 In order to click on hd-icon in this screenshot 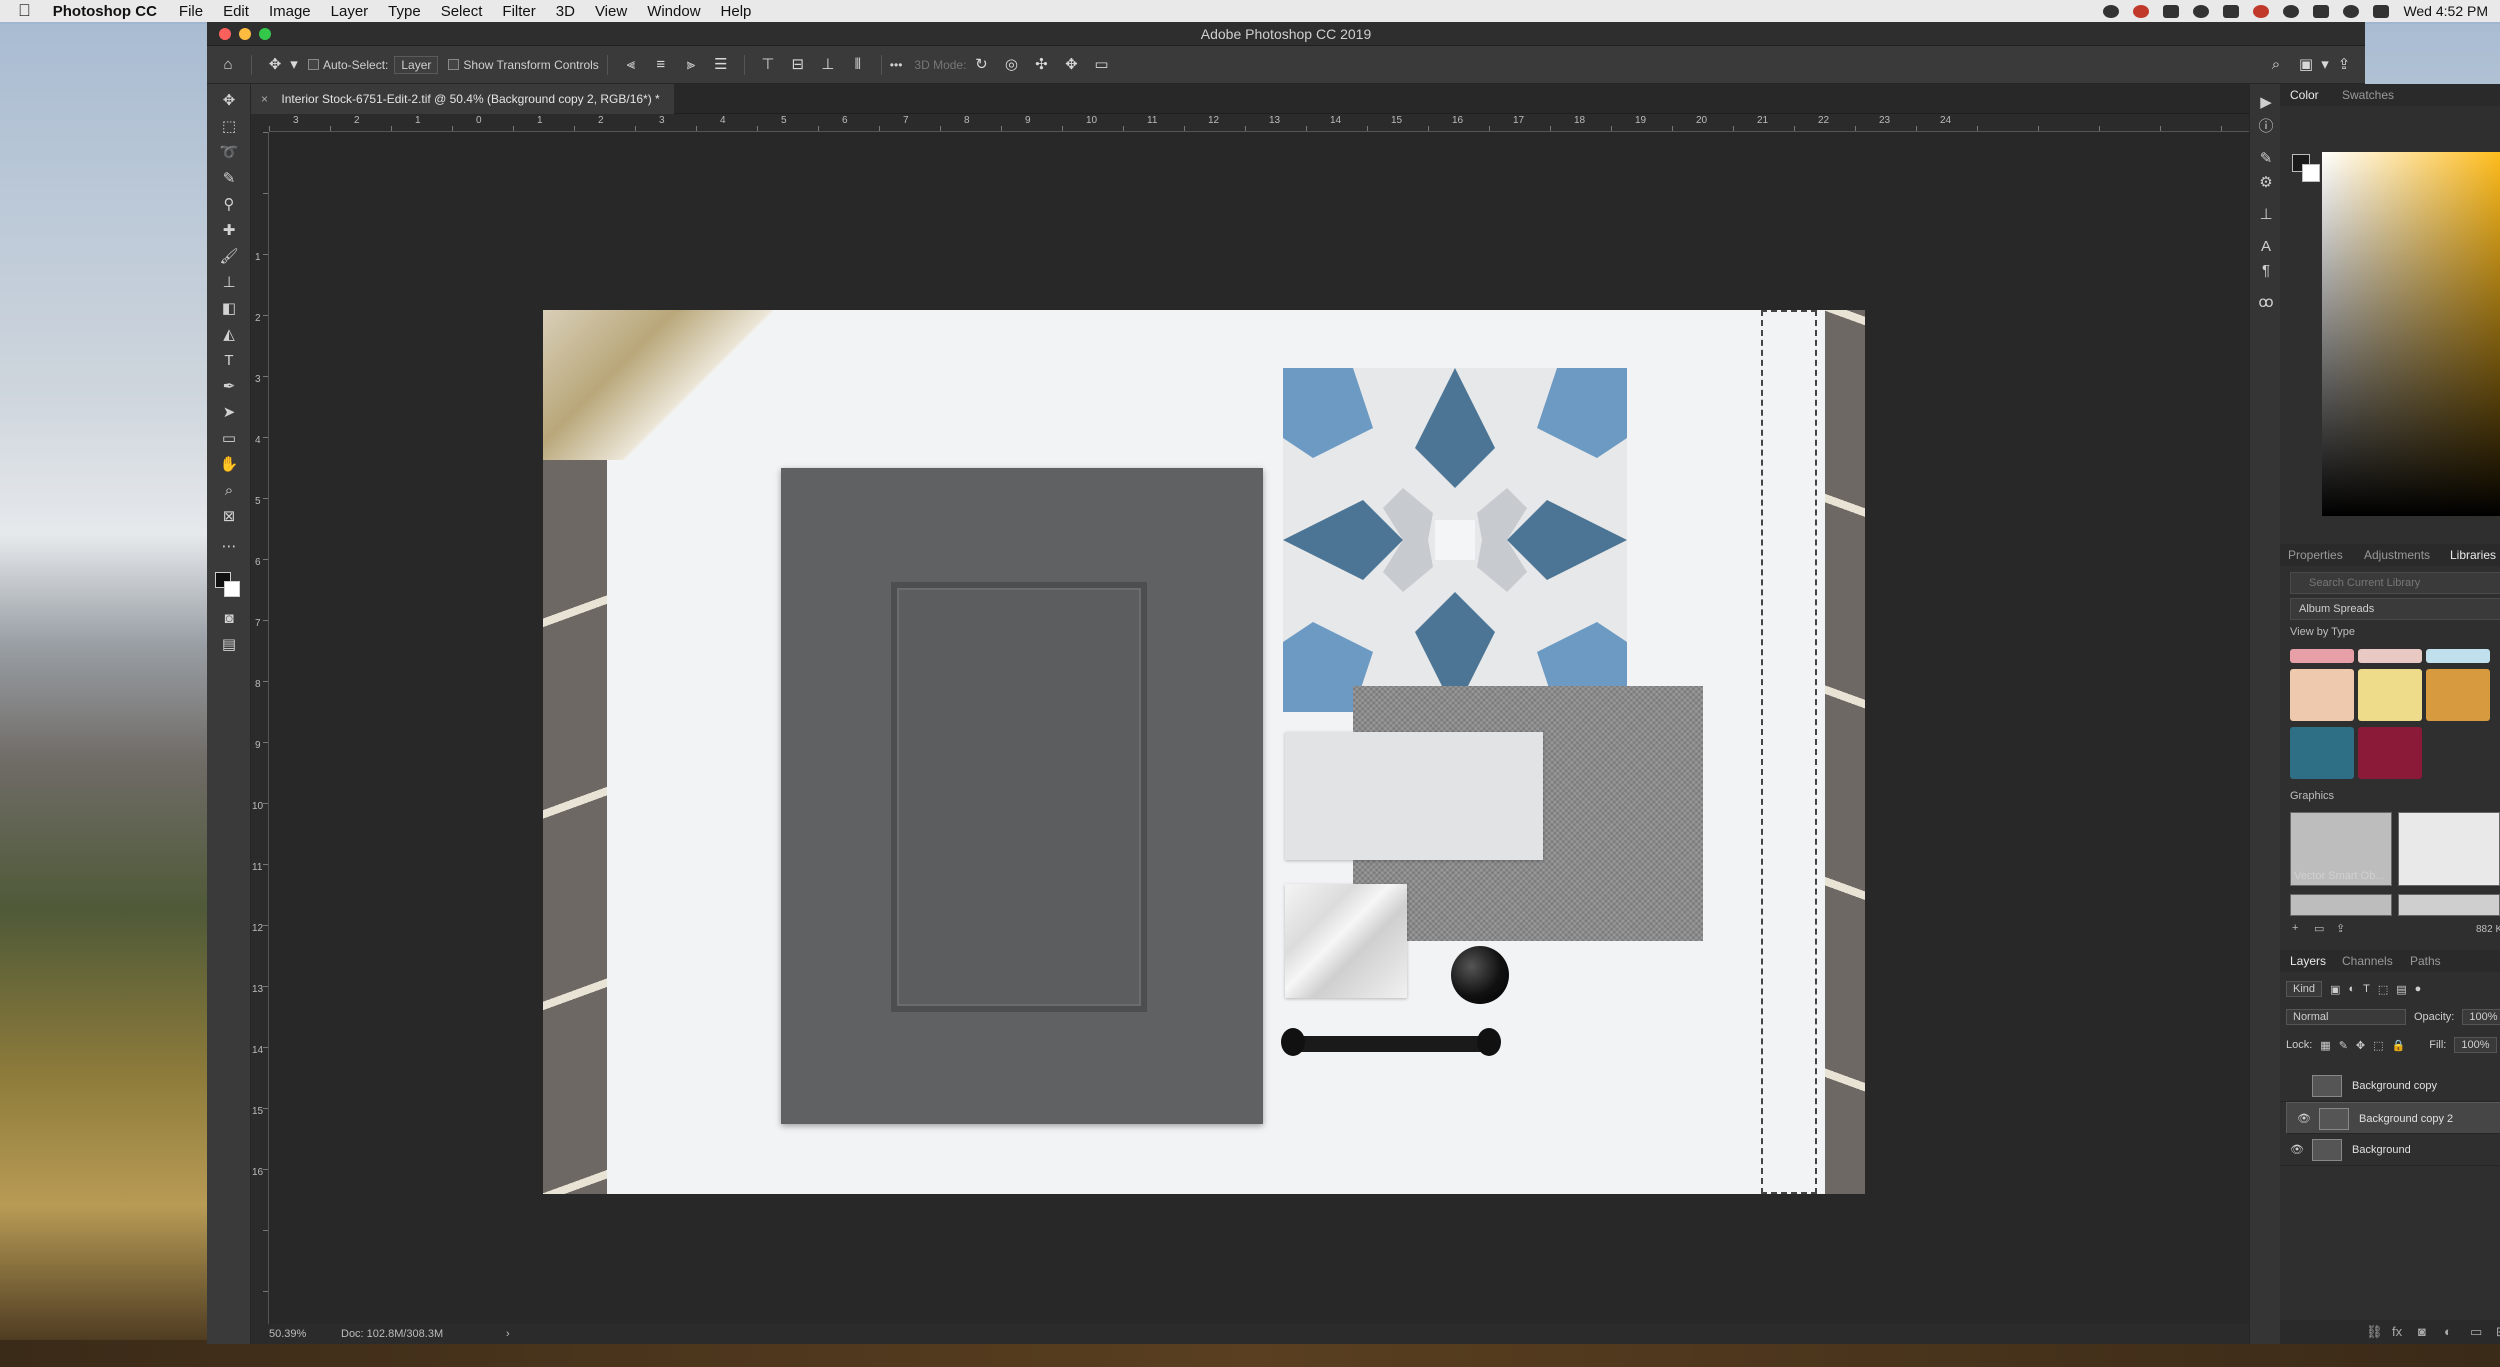, I will do `click(2171, 11)`.